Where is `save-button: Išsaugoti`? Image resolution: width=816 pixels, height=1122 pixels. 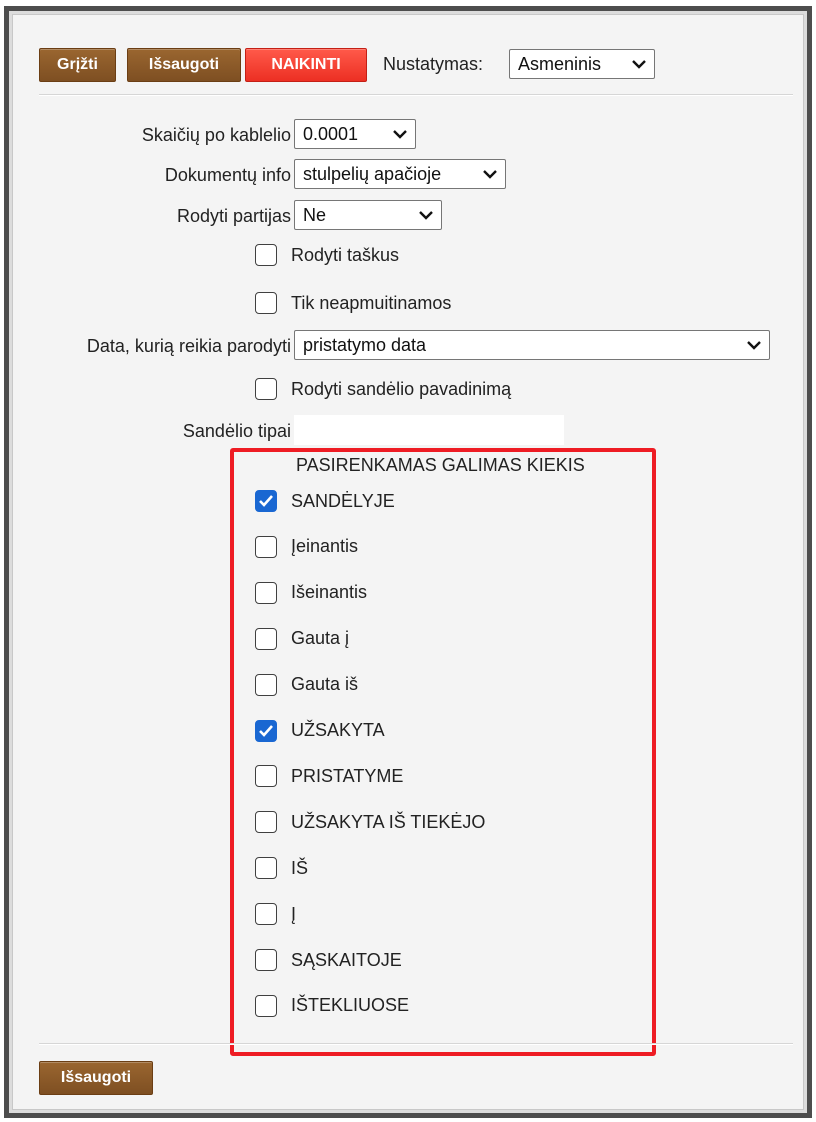
save-button: Išsaugoti is located at coordinates (184, 65).